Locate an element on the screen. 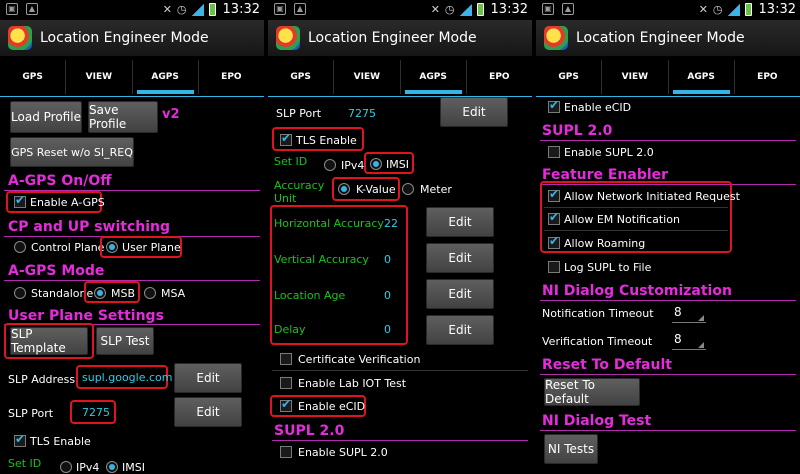 The width and height of the screenshot is (800, 474). slp-template-button: SLP Template is located at coordinates (49, 341).